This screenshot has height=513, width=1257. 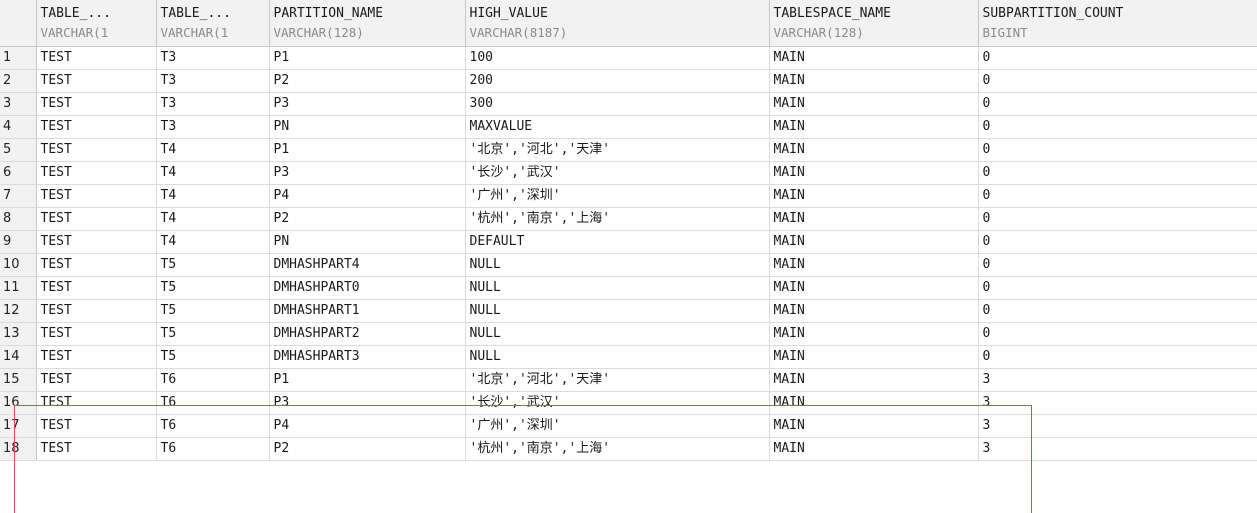 What do you see at coordinates (18, 265) in the screenshot?
I see `row-number: 10` at bounding box center [18, 265].